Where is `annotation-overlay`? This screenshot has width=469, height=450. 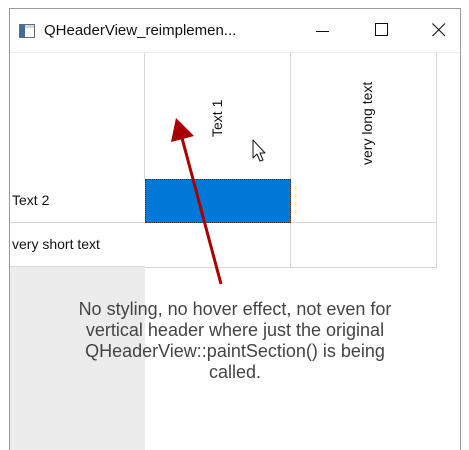
annotation-overlay is located at coordinates (218, 201).